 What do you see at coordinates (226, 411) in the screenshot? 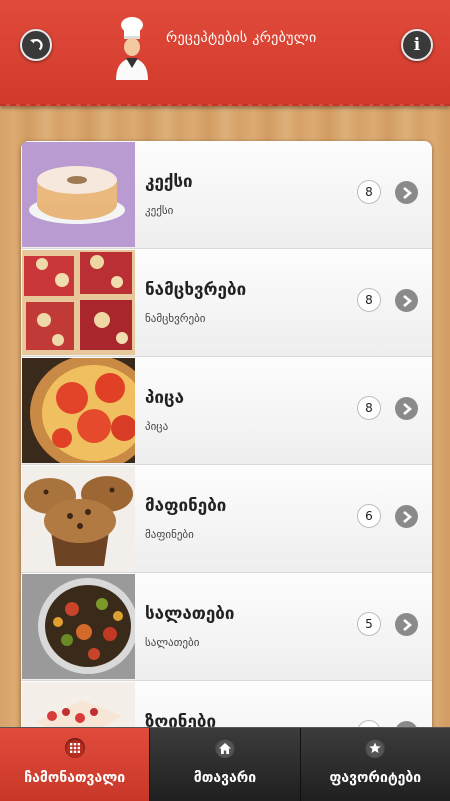
I see `list-item: პიცა პიცა 8` at bounding box center [226, 411].